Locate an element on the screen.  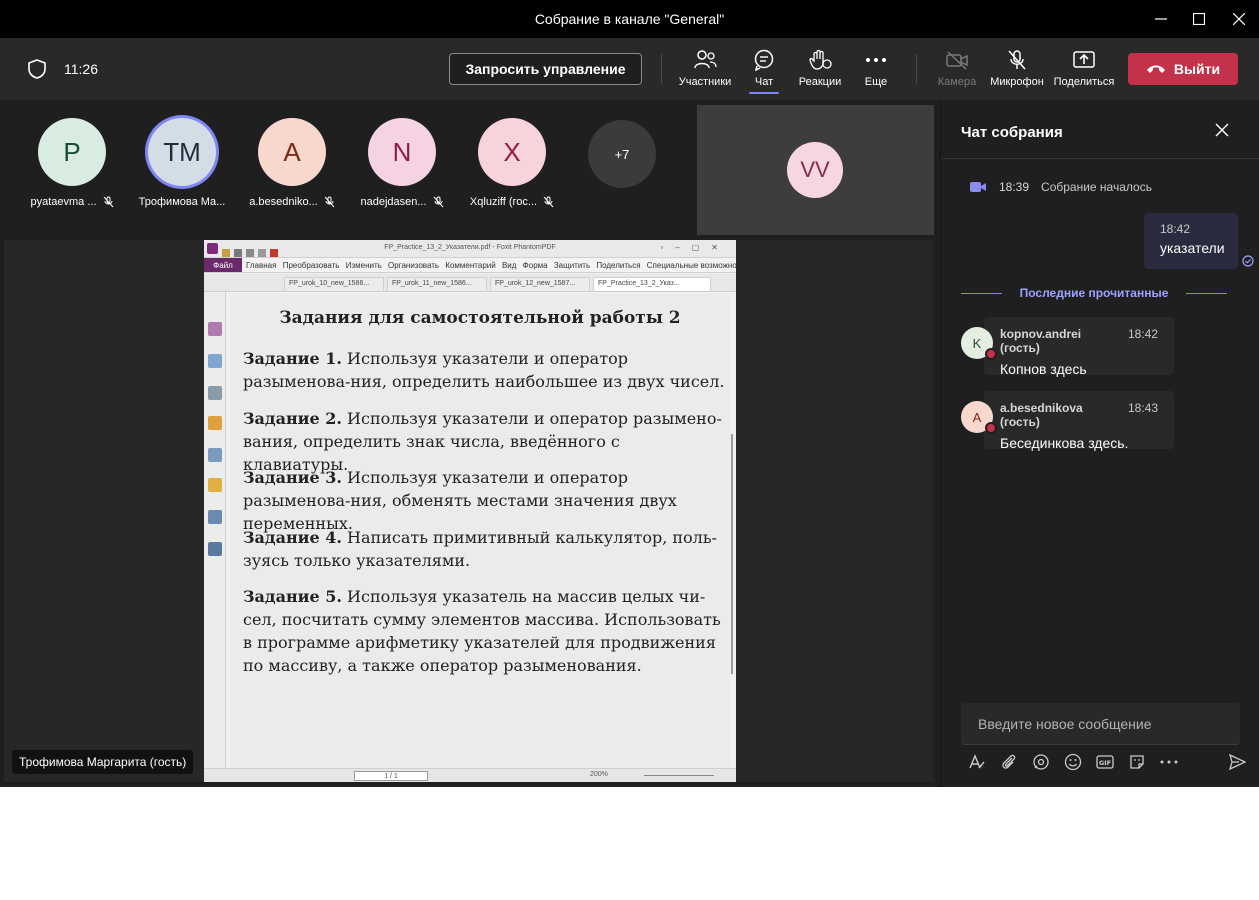
avatar: N is located at coordinates (402, 152).